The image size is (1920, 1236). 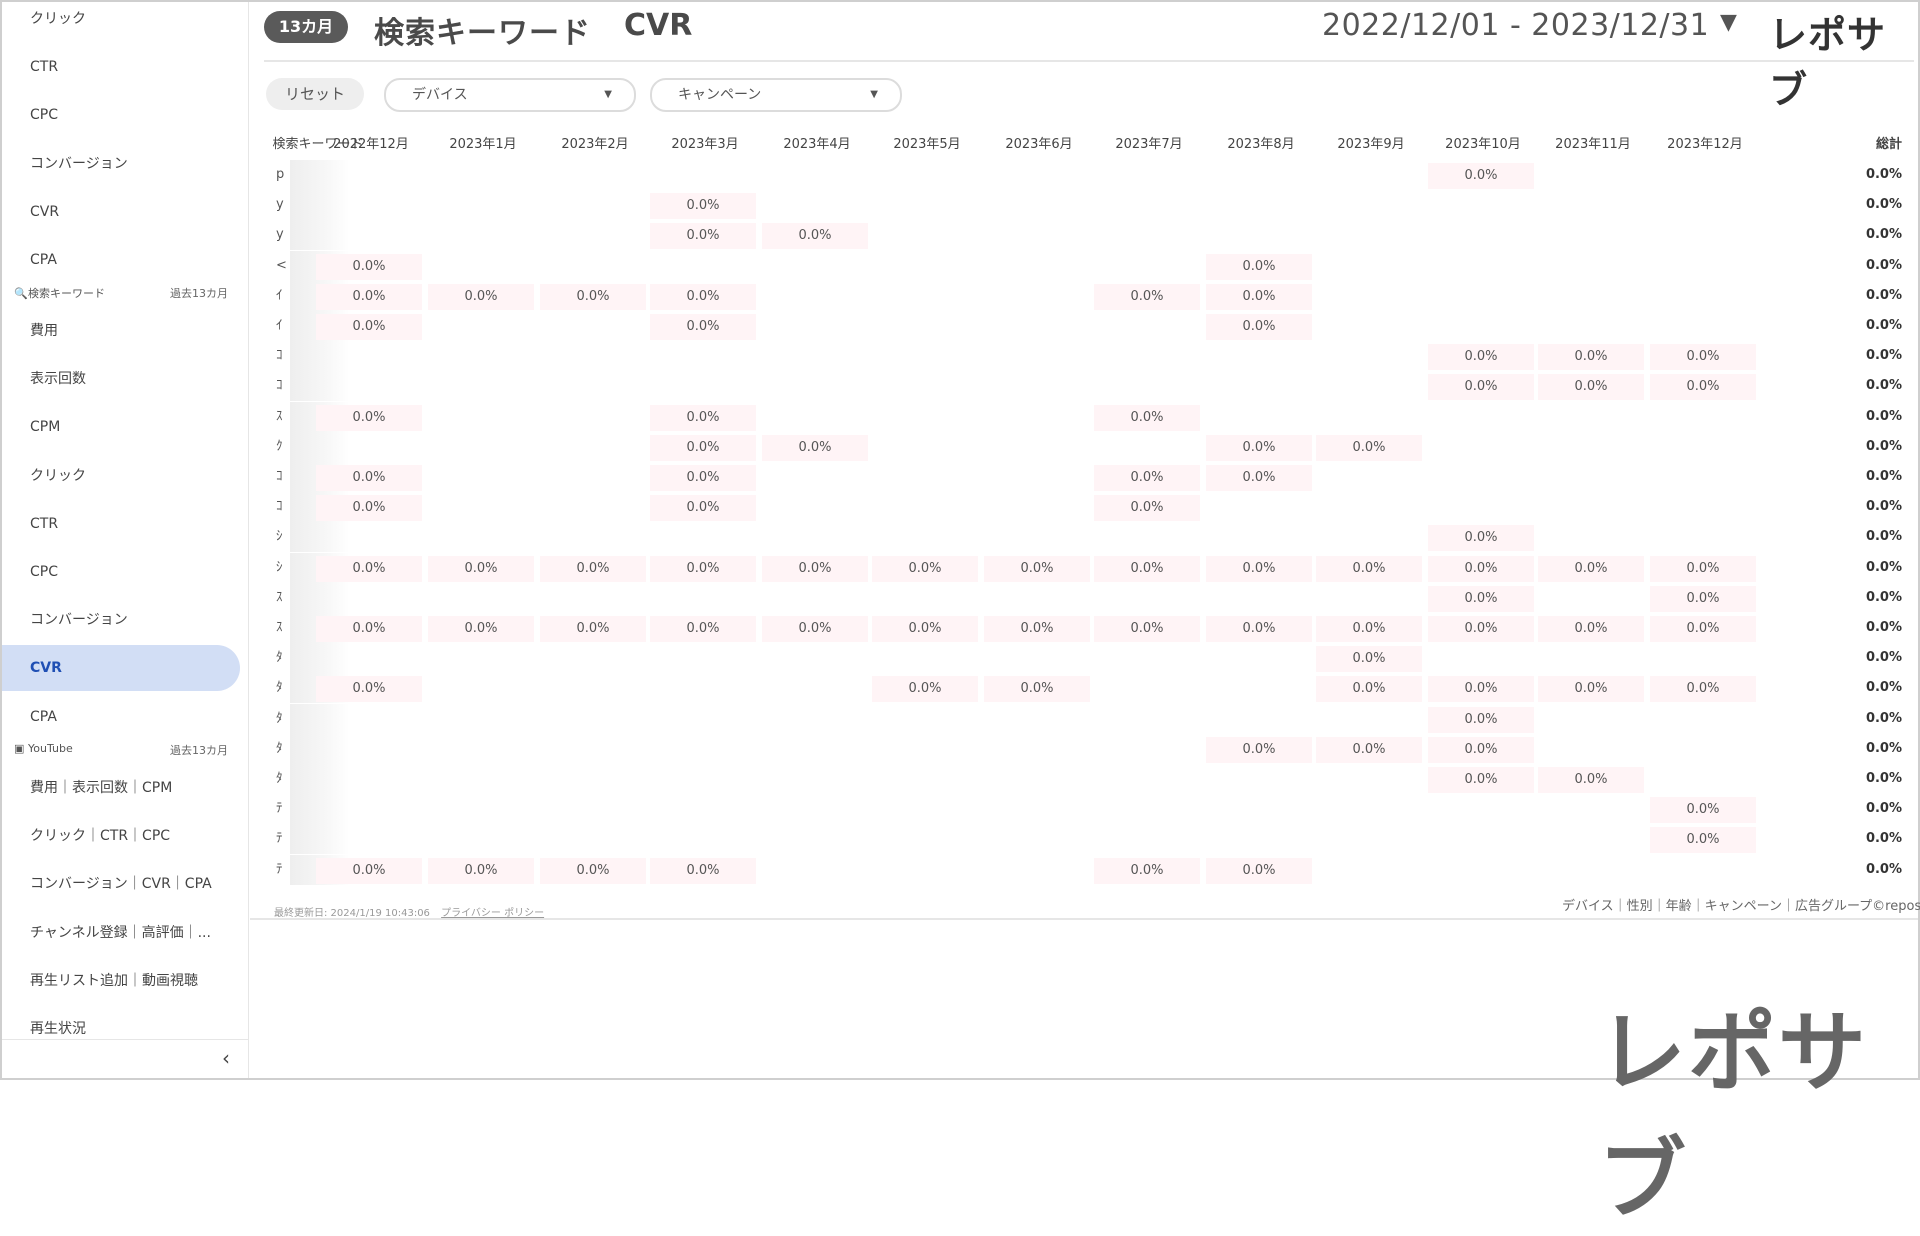 I want to click on column-header-month: 2023年8月, so click(x=1261, y=145).